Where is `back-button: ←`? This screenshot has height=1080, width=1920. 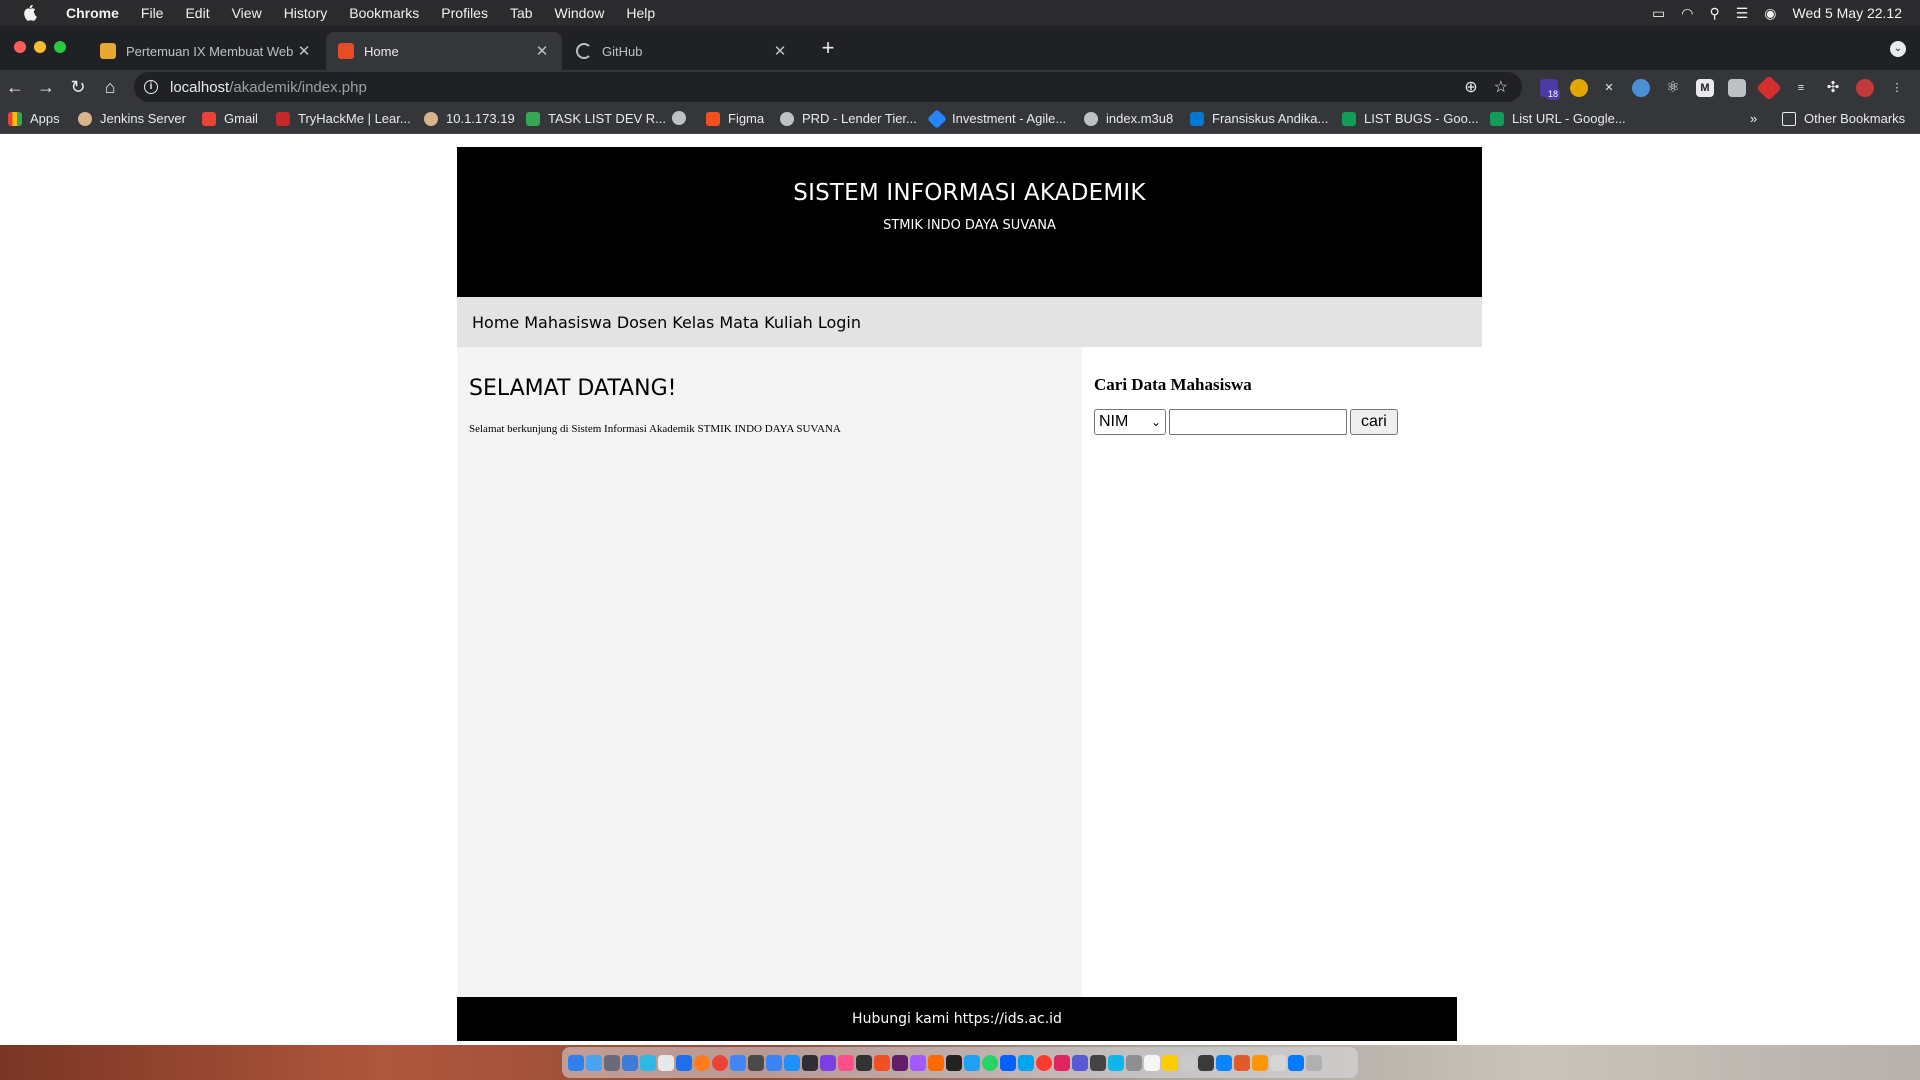 back-button: ← is located at coordinates (15, 87).